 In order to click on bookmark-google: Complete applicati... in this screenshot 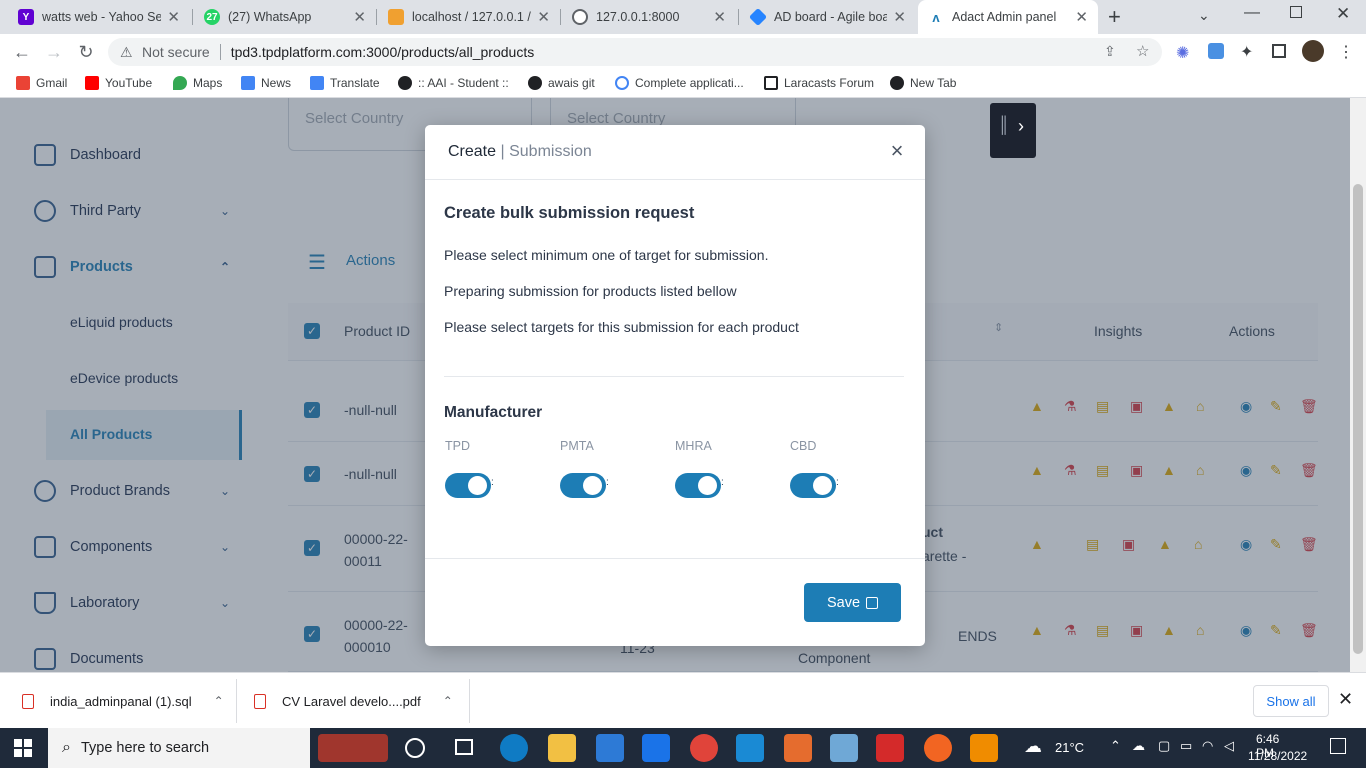, I will do `click(679, 83)`.